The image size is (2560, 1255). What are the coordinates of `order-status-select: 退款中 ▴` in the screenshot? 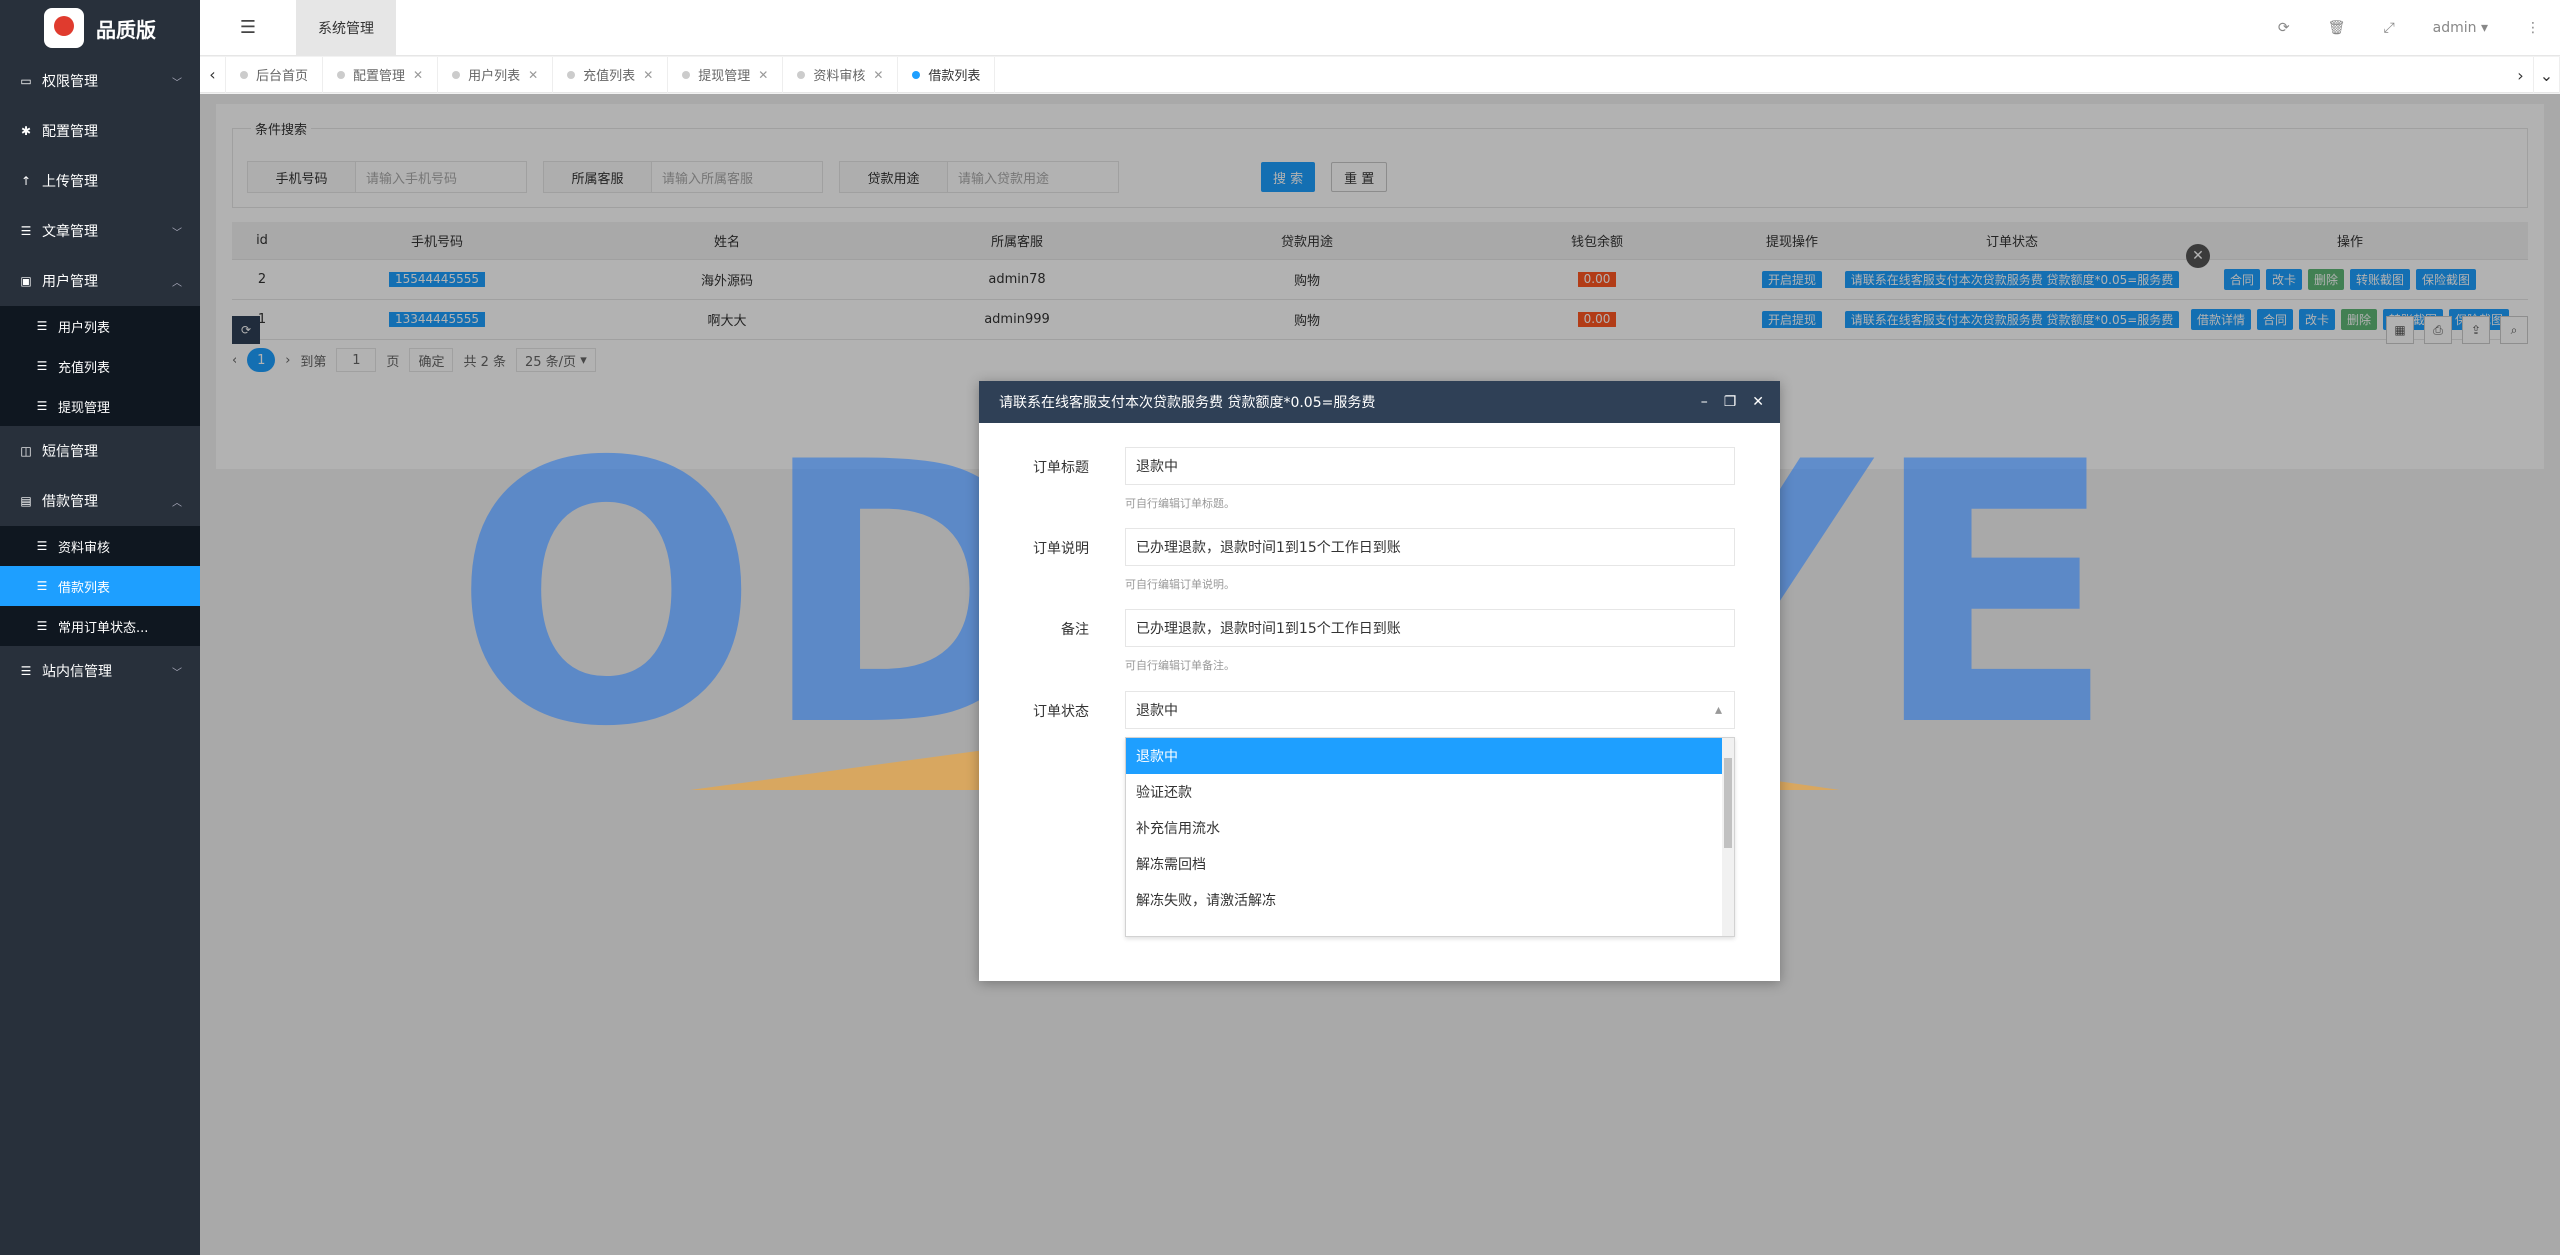 It's located at (1430, 710).